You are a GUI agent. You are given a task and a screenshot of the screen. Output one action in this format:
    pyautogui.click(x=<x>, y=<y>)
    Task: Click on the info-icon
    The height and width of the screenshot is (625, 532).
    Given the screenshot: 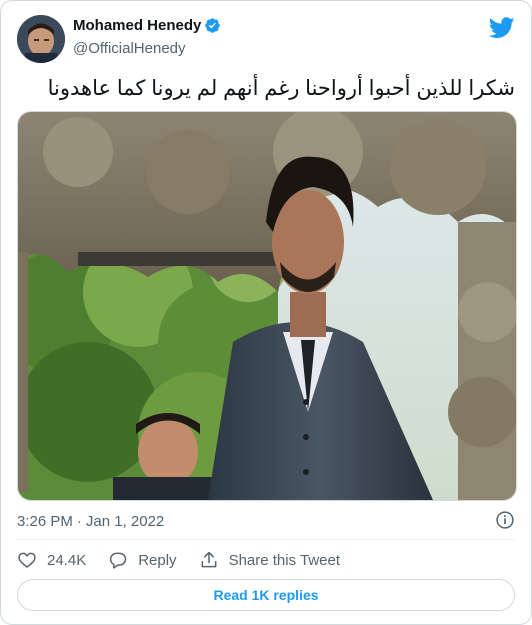 What is the action you would take?
    pyautogui.click(x=505, y=520)
    